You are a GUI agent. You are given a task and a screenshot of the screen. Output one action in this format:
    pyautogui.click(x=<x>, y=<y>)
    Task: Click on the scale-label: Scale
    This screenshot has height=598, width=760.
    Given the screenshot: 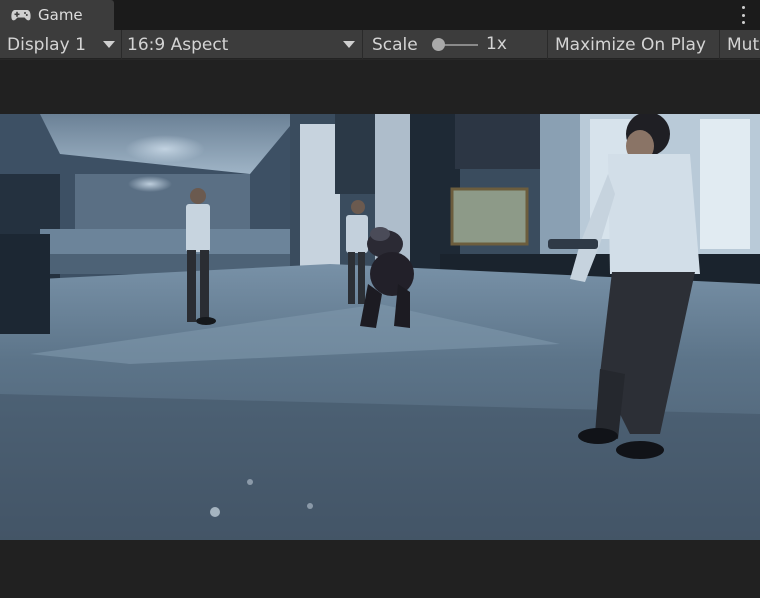 What is the action you would take?
    pyautogui.click(x=395, y=44)
    